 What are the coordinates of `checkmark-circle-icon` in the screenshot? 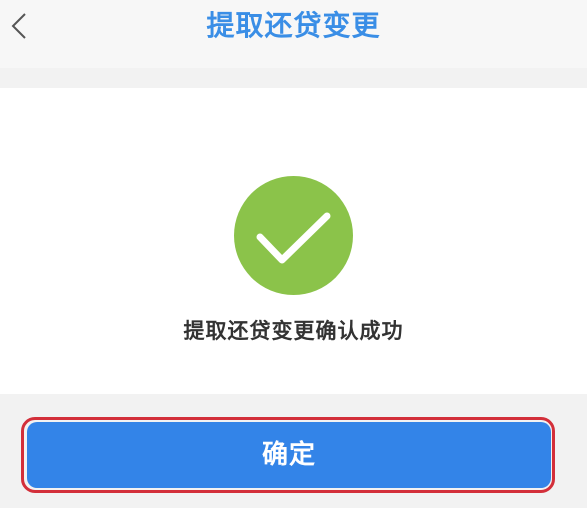 It's located at (293, 235).